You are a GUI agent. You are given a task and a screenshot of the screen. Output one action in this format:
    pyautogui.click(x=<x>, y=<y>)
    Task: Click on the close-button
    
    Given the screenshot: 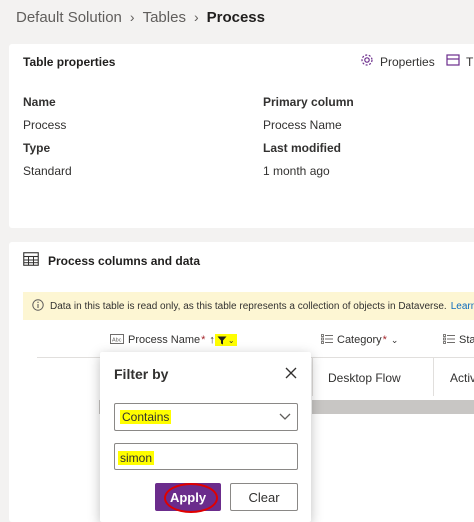 What is the action you would take?
    pyautogui.click(x=291, y=373)
    